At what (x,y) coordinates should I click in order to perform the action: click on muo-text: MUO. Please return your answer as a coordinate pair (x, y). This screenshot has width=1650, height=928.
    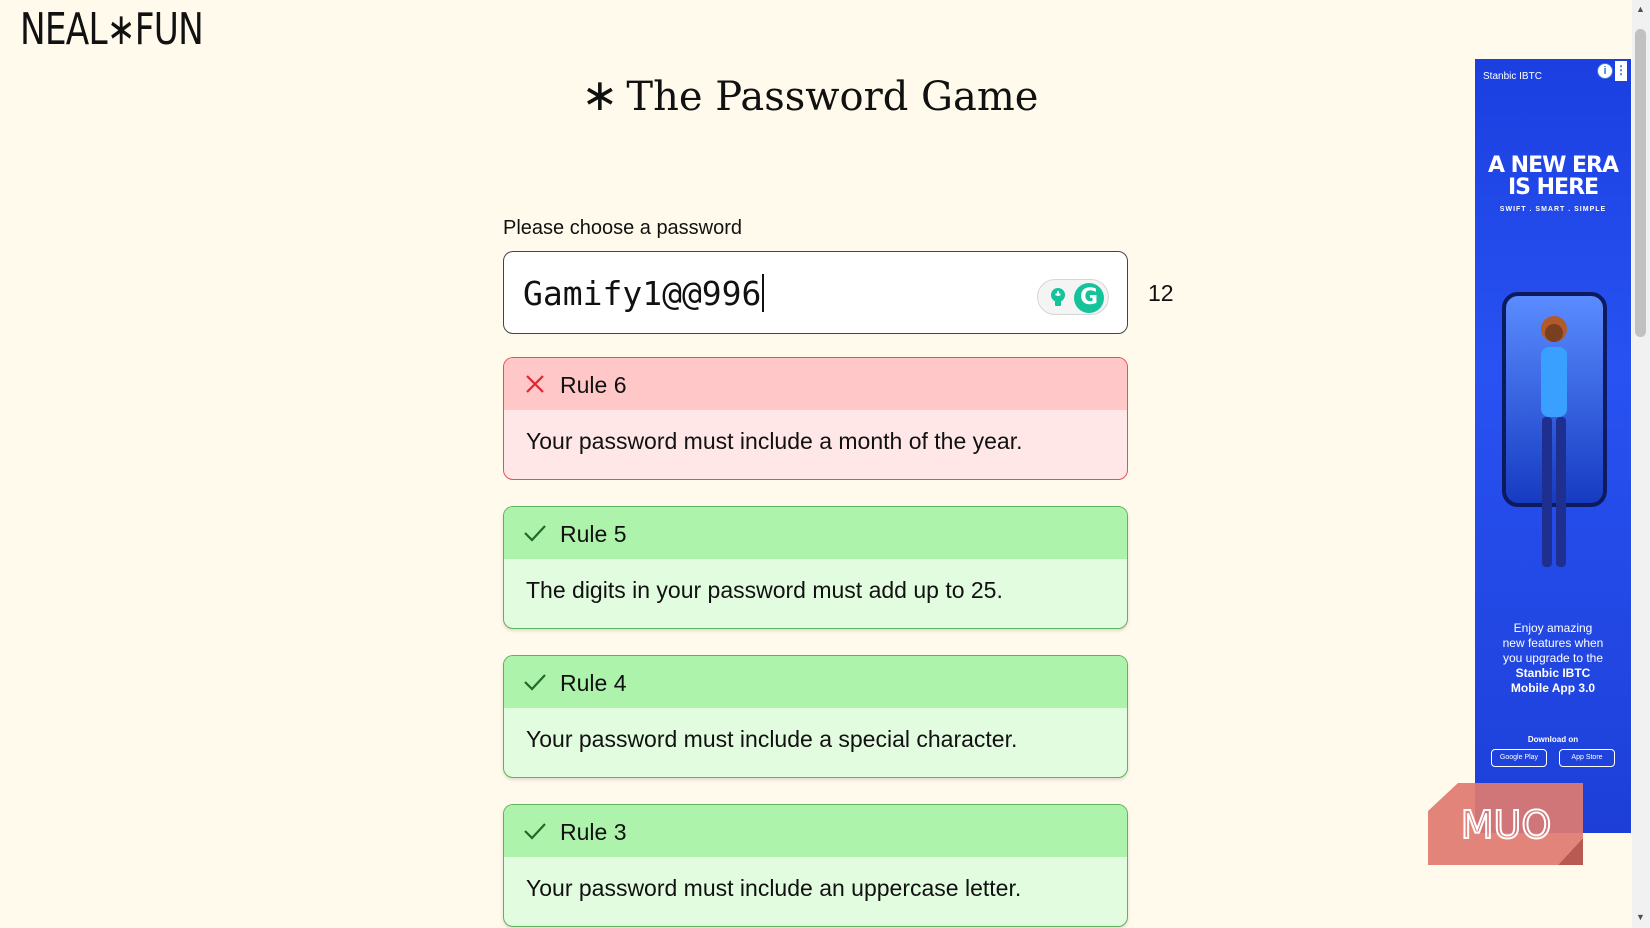
    Looking at the image, I should click on (1506, 825).